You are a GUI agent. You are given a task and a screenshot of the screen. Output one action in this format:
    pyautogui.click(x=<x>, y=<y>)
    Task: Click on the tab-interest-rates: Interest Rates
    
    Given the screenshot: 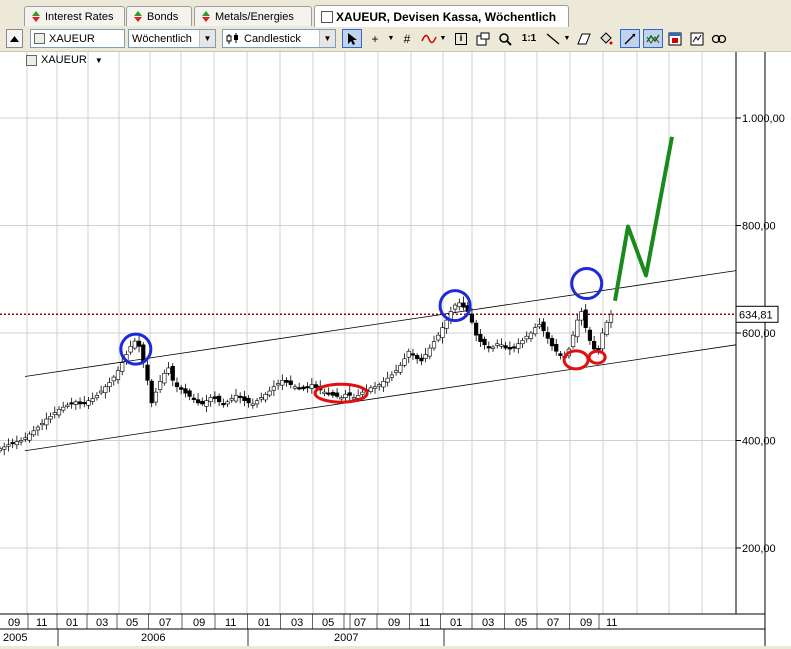 What is the action you would take?
    pyautogui.click(x=74, y=16)
    